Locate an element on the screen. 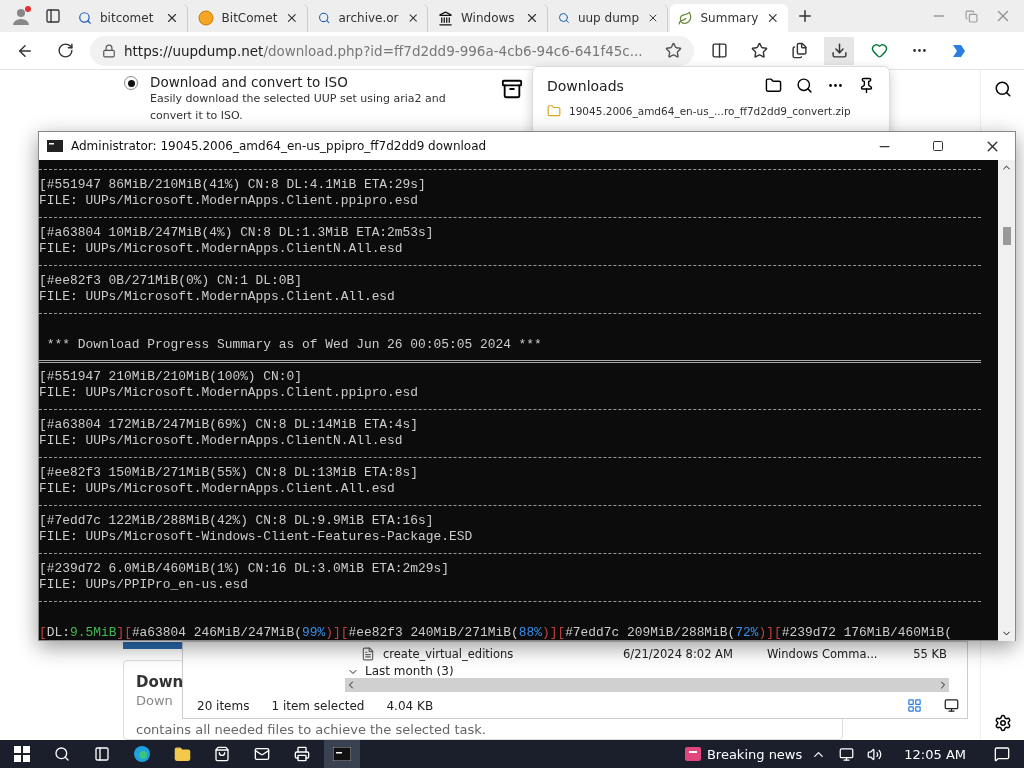 This screenshot has height=768, width=1024. window-title: Administrator: 19045.2006_amd64_en-us_ppipro_ff7d2dd9 download is located at coordinates (279, 146).